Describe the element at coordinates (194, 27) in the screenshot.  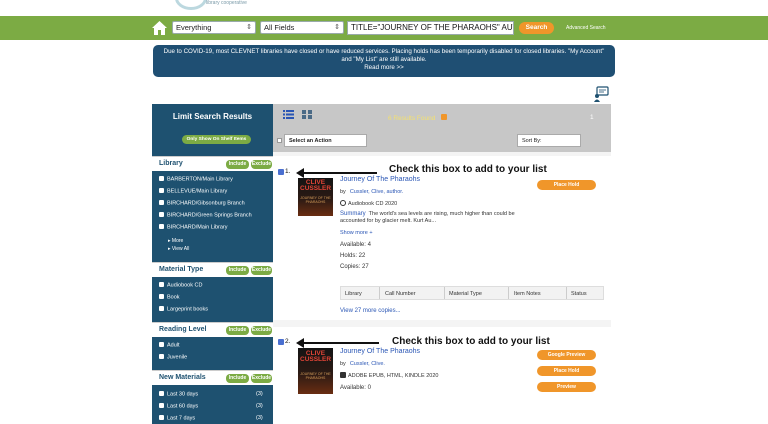
I see `search-type-value: Everything` at that location.